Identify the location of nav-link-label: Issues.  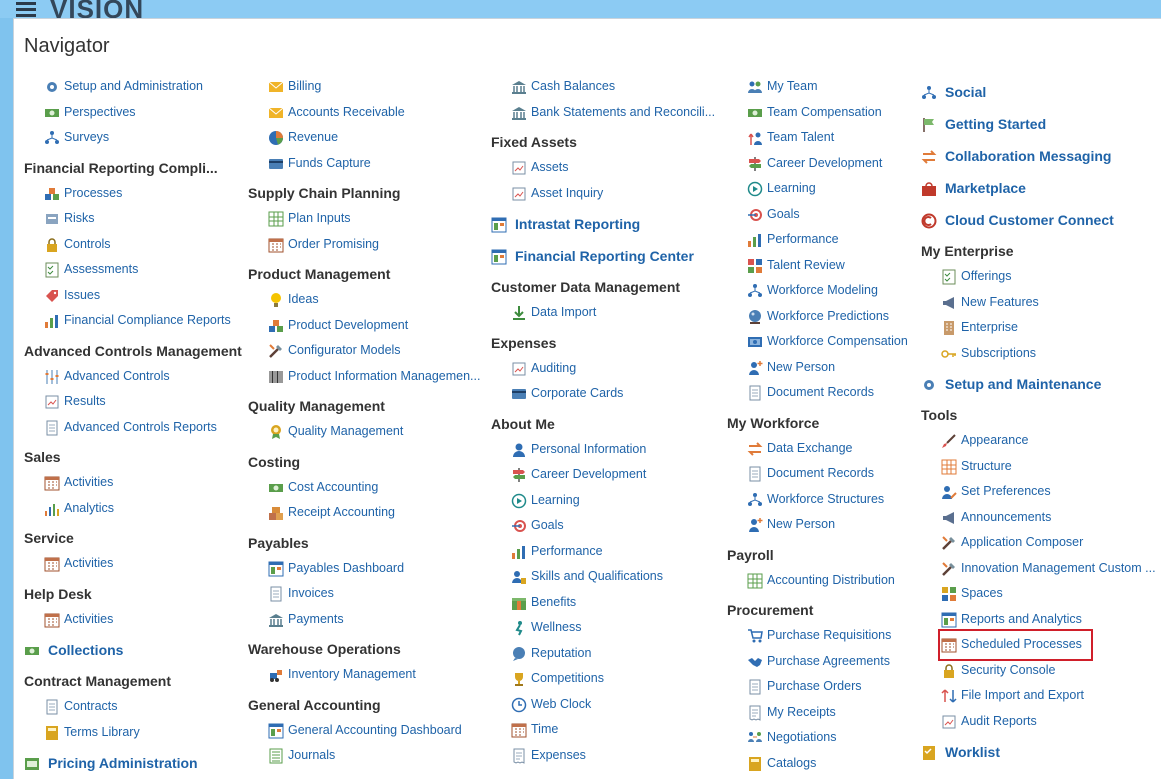
(82, 294).